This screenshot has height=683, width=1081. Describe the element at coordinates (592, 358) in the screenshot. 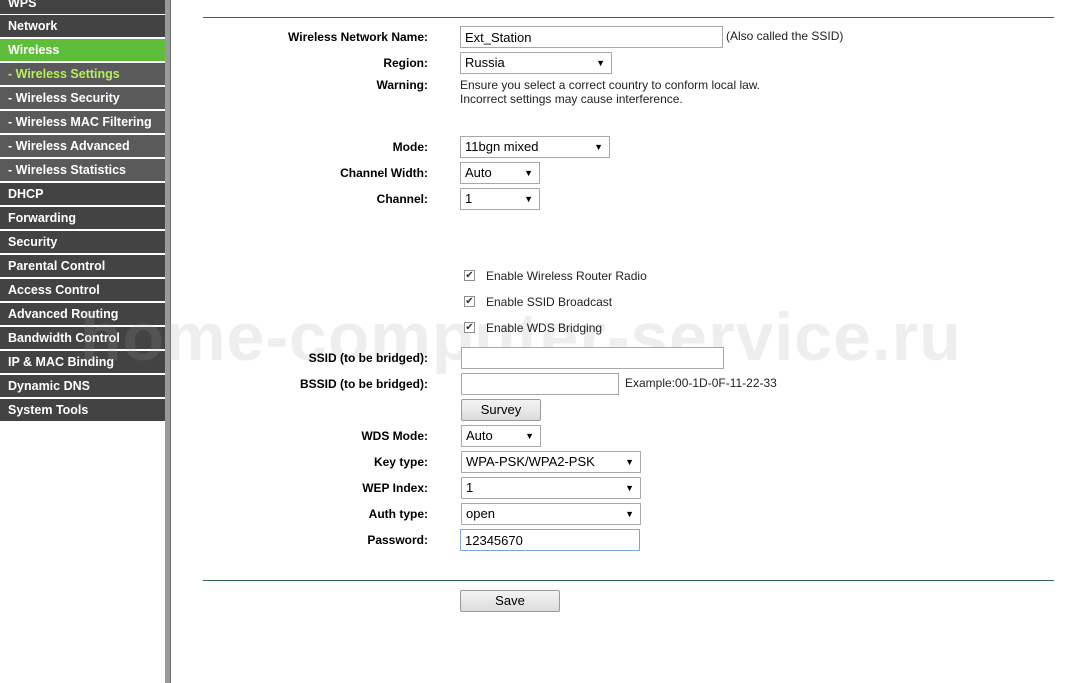

I see `bridge-ssid-input` at that location.